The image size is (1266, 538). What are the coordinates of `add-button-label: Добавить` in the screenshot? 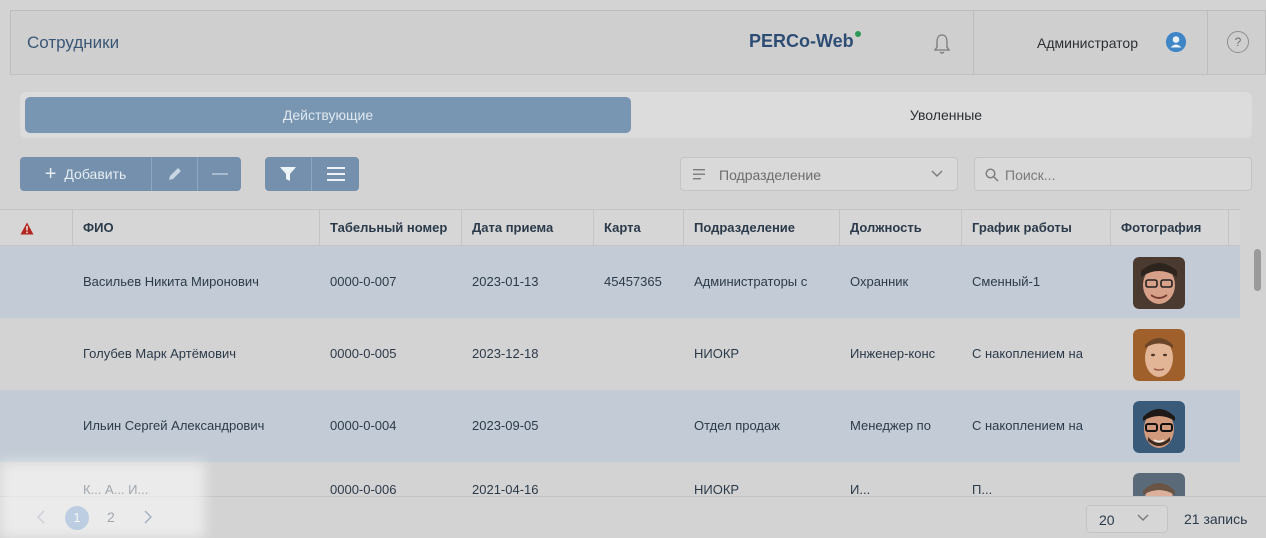 It's located at (95, 174).